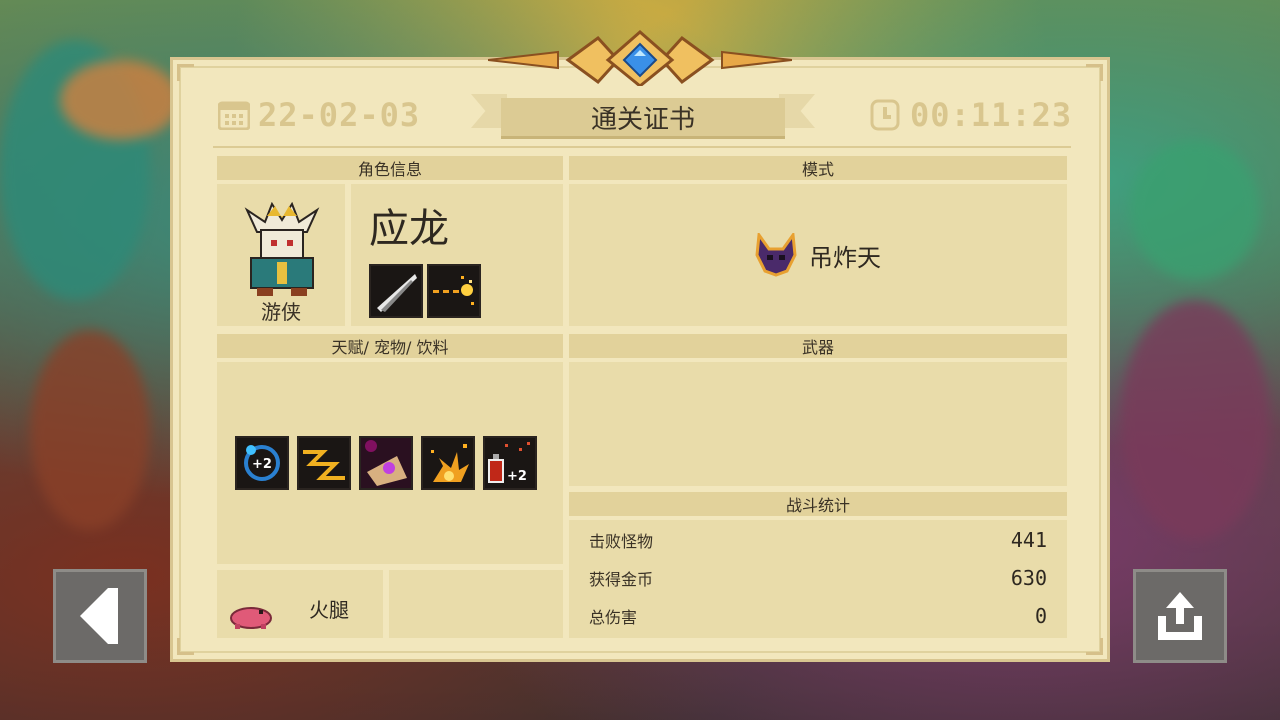  I want to click on stat-value: 630, so click(1028, 578).